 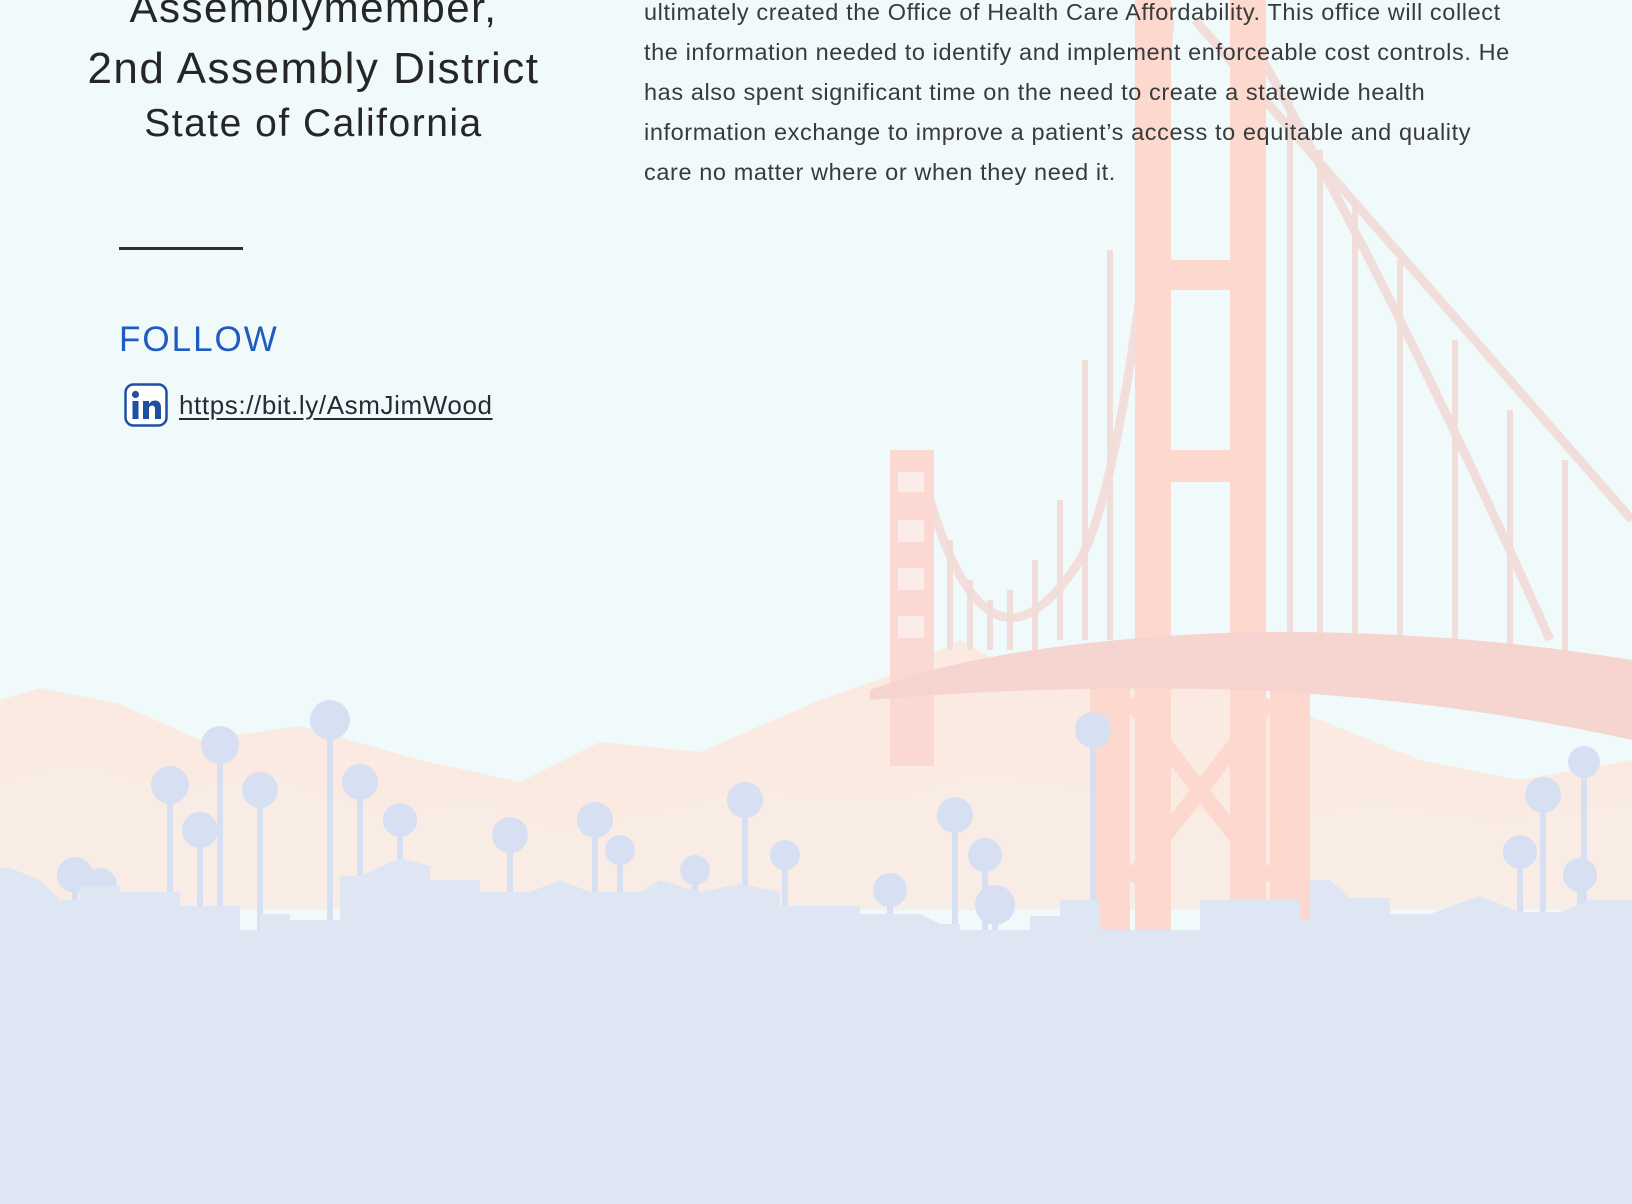 What do you see at coordinates (199, 339) in the screenshot?
I see `follow-heading: FOLLOW` at bounding box center [199, 339].